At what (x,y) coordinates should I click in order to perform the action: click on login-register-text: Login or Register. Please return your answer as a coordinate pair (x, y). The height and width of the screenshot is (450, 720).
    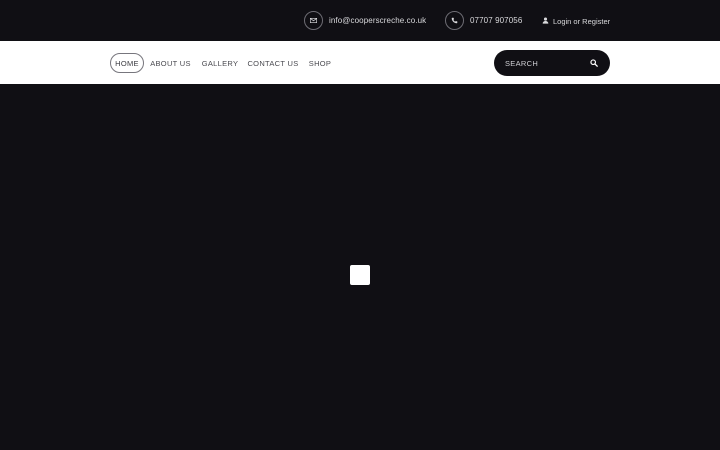
    Looking at the image, I should click on (581, 21).